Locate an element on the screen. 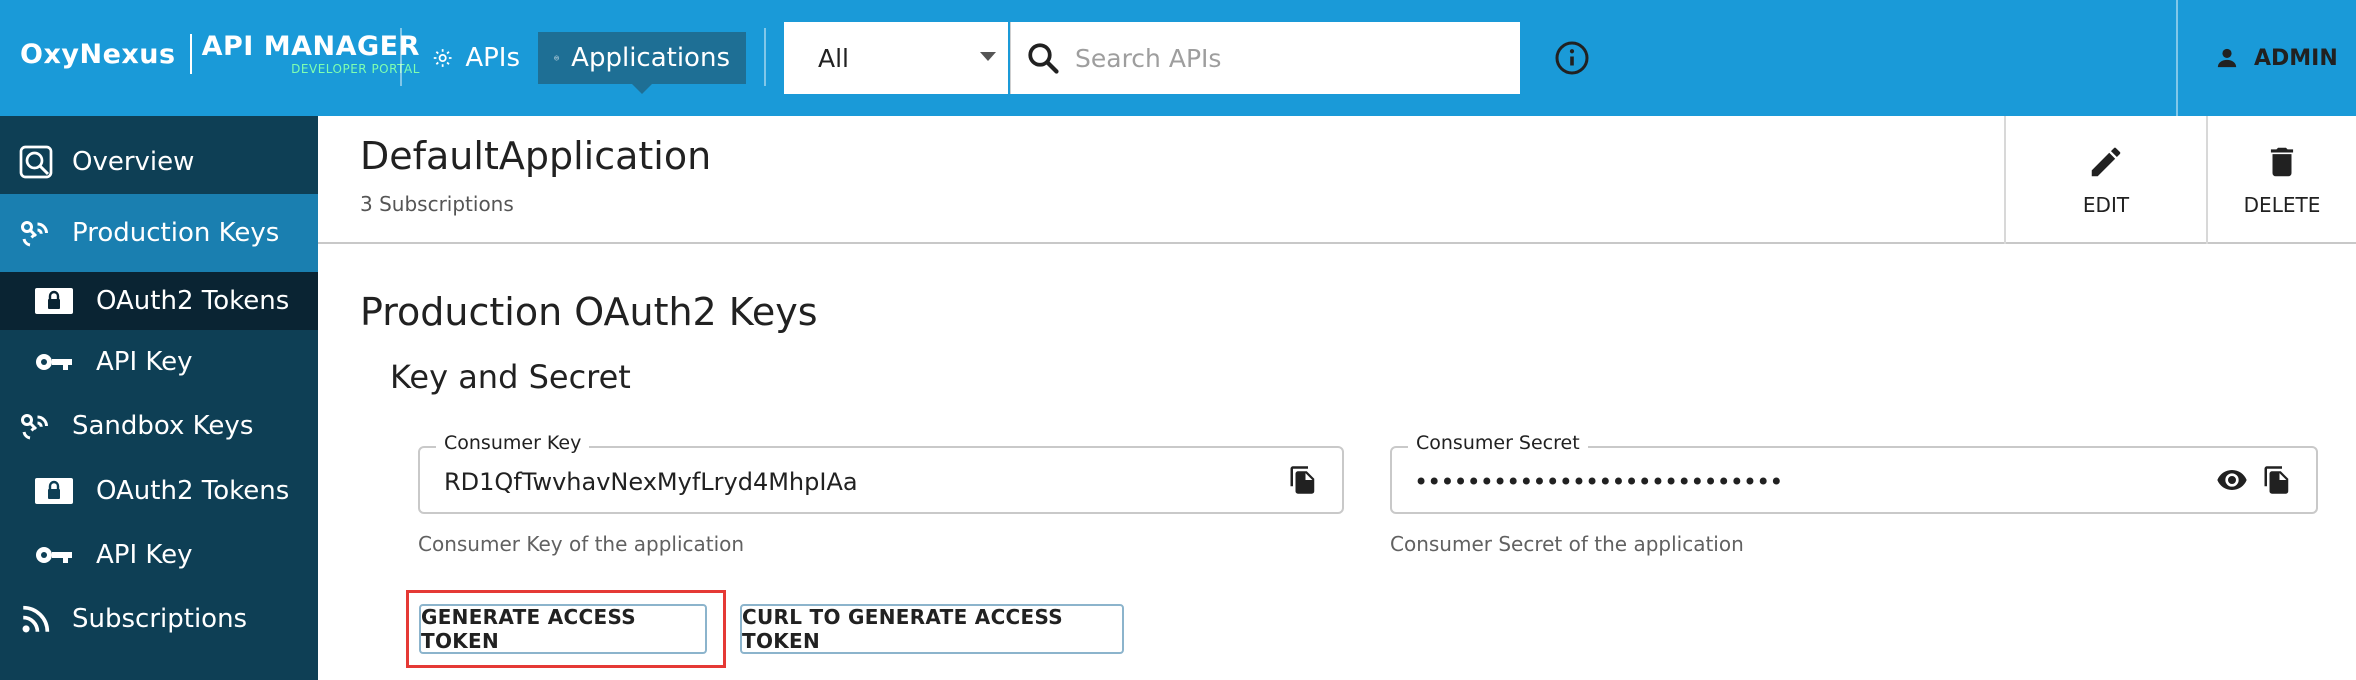 Image resolution: width=2356 pixels, height=680 pixels. brand-logo: OxyNexus API MANAGER DEVELOPER PORTAL is located at coordinates (220, 54).